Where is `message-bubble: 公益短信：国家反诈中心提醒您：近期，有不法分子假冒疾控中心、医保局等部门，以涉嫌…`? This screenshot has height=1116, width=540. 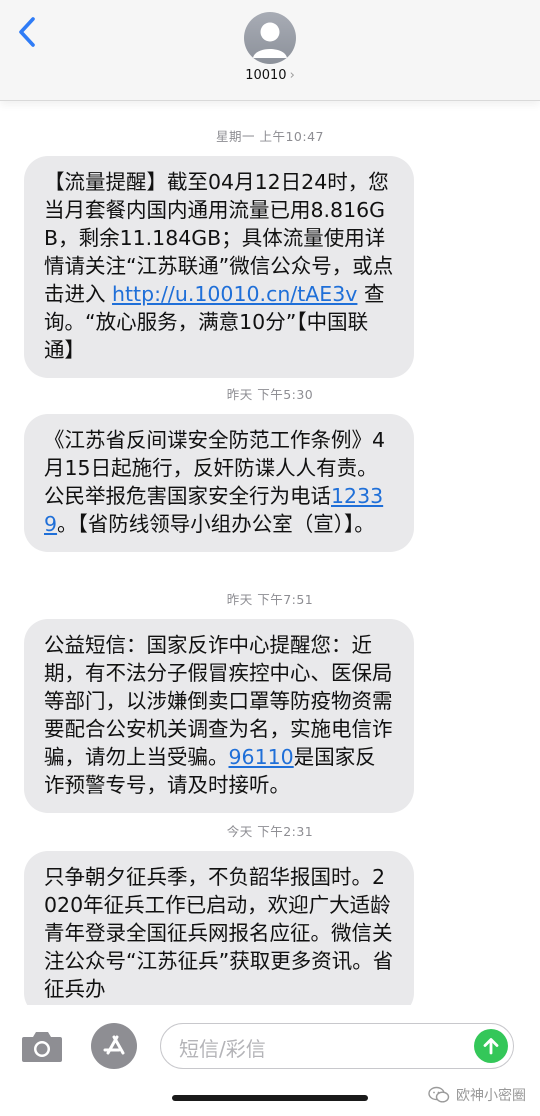
message-bubble: 公益短信：国家反诈中心提醒您：近期，有不法分子假冒疾控中心、医保局等部门，以涉嫌… is located at coordinates (219, 716).